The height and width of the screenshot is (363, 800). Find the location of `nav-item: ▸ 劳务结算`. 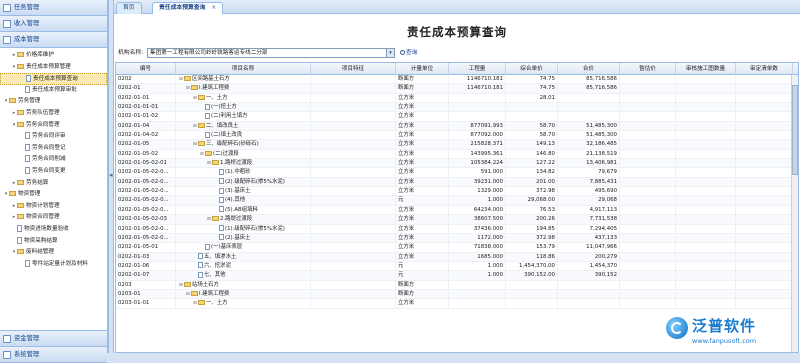

nav-item: ▸ 劳务结算 is located at coordinates (53, 184).